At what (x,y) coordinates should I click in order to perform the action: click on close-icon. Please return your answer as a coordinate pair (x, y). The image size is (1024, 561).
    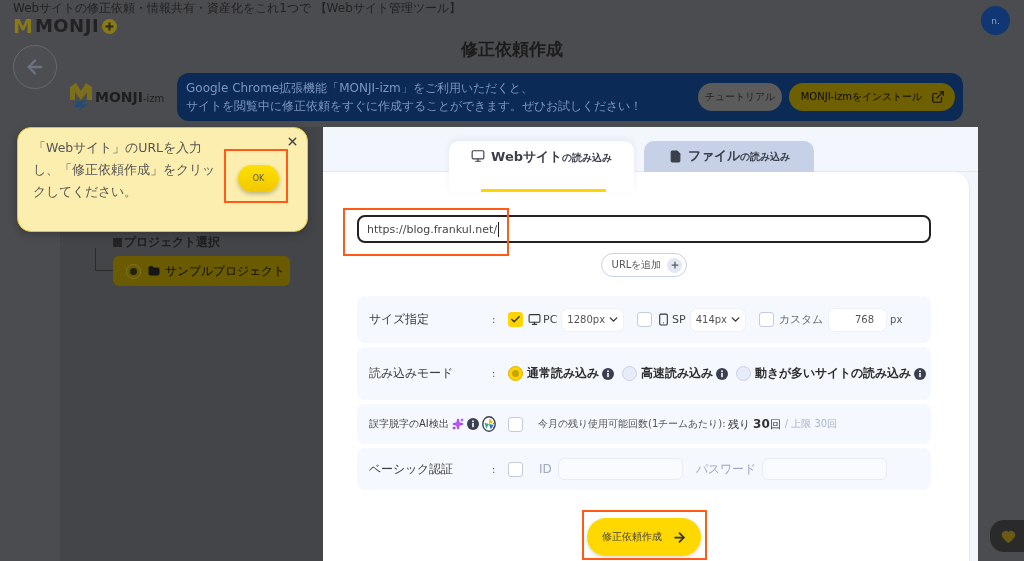
    Looking at the image, I should click on (292, 141).